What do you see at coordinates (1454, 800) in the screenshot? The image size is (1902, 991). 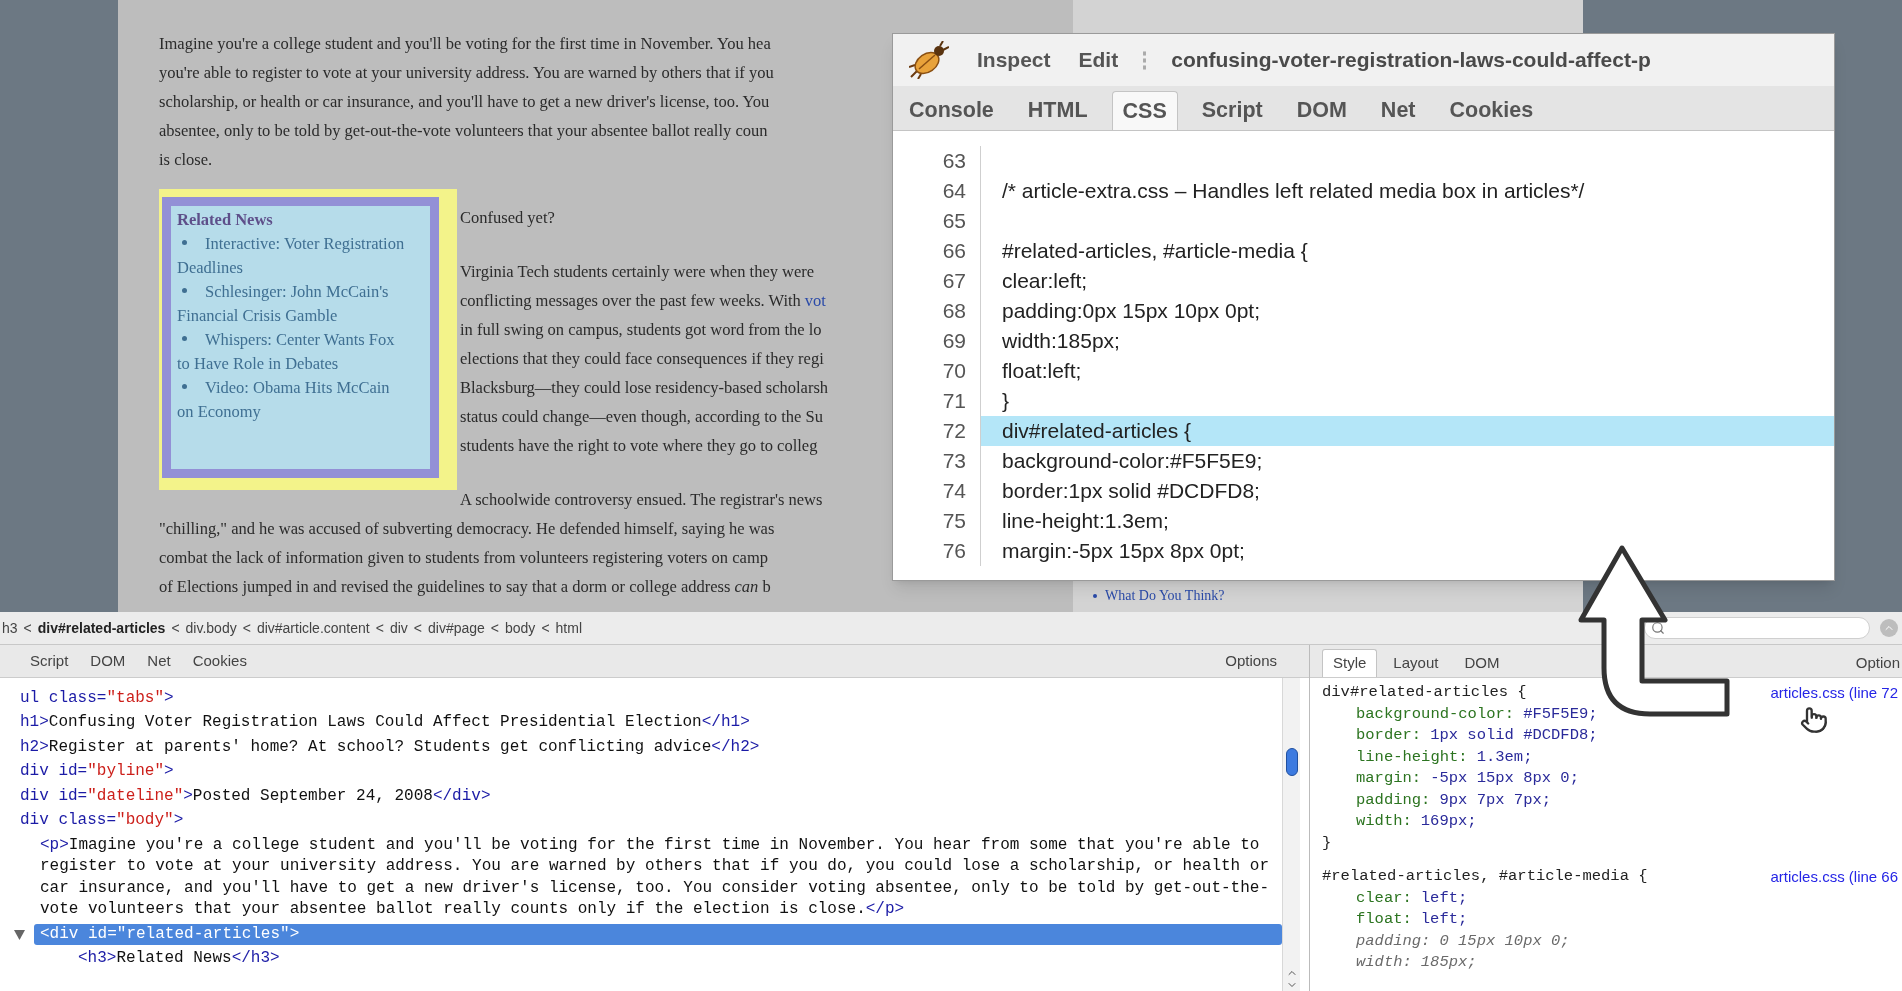 I see `css-declaration: padding: 9px 7px 7px;` at bounding box center [1454, 800].